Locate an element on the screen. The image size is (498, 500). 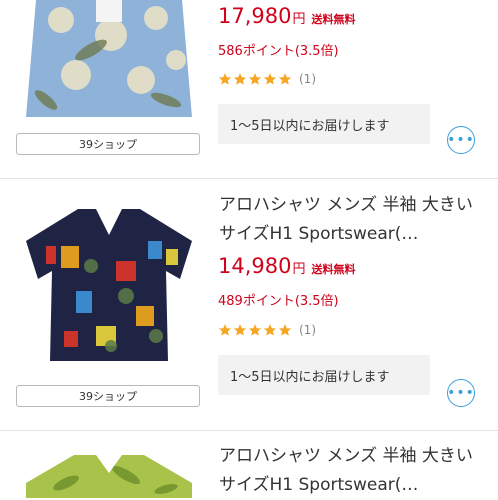
points-label: 586ポイント(3.5倍) is located at coordinates (278, 51).